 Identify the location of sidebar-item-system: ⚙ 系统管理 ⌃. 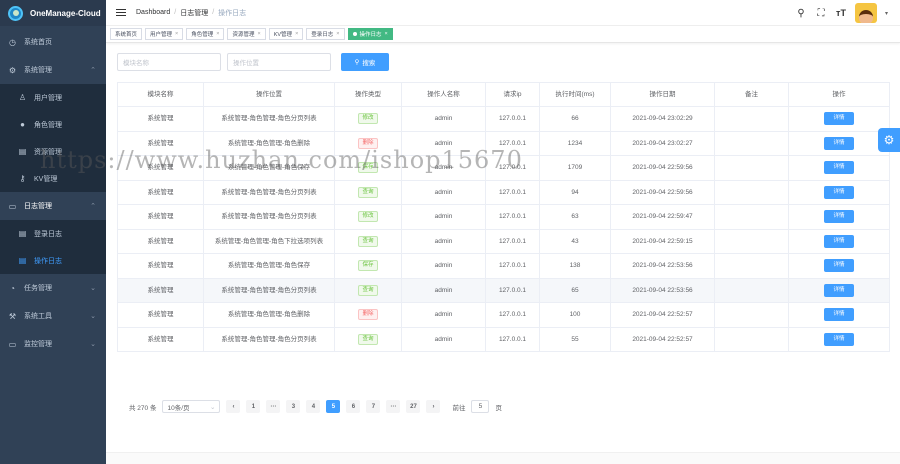
(53, 70).